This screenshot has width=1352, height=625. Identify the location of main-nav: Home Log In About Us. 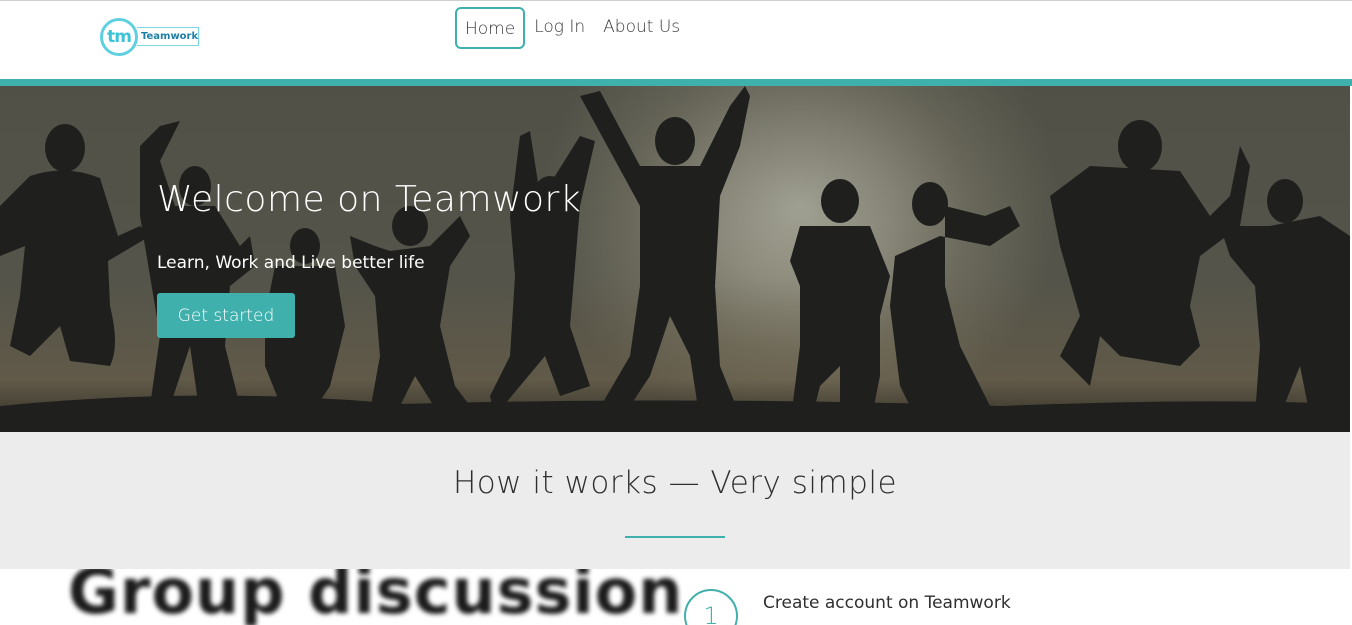
(572, 28).